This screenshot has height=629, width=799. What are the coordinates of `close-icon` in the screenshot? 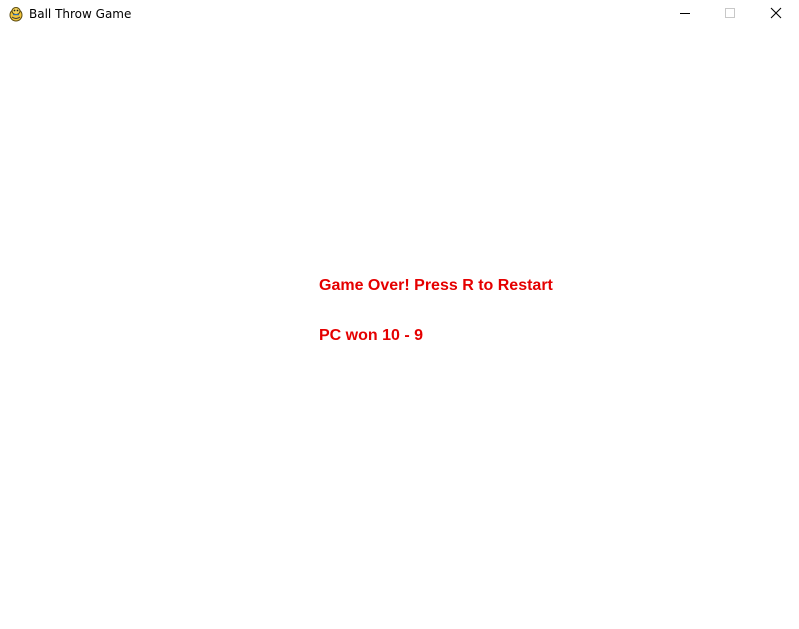 It's located at (776, 13).